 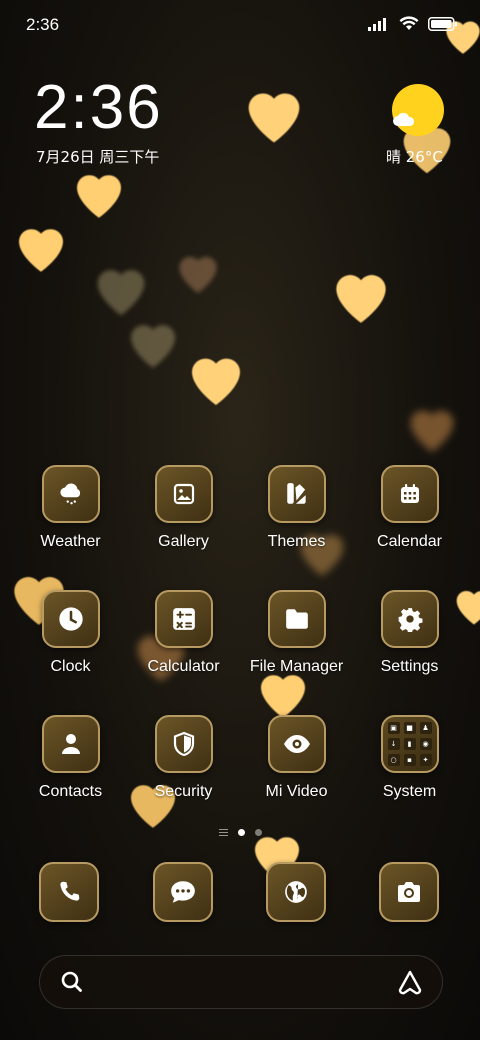 What do you see at coordinates (379, 25) in the screenshot?
I see `signal-icon` at bounding box center [379, 25].